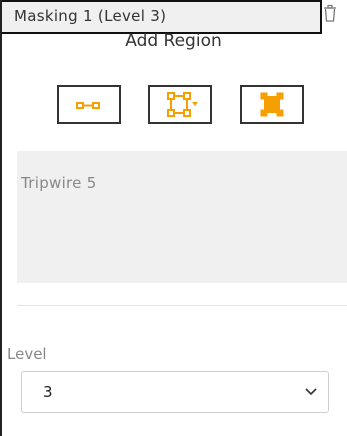  I want to click on region-item-masking-selected: Masking 1 (Level 3), so click(168, 17).